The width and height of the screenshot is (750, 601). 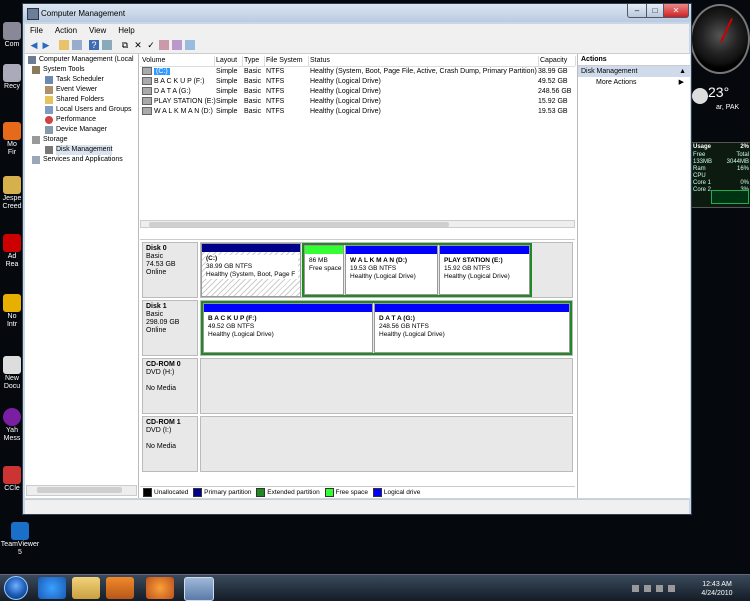 What do you see at coordinates (12, 479) in the screenshot?
I see `desktop-icon-ccleaner: CCle` at bounding box center [12, 479].